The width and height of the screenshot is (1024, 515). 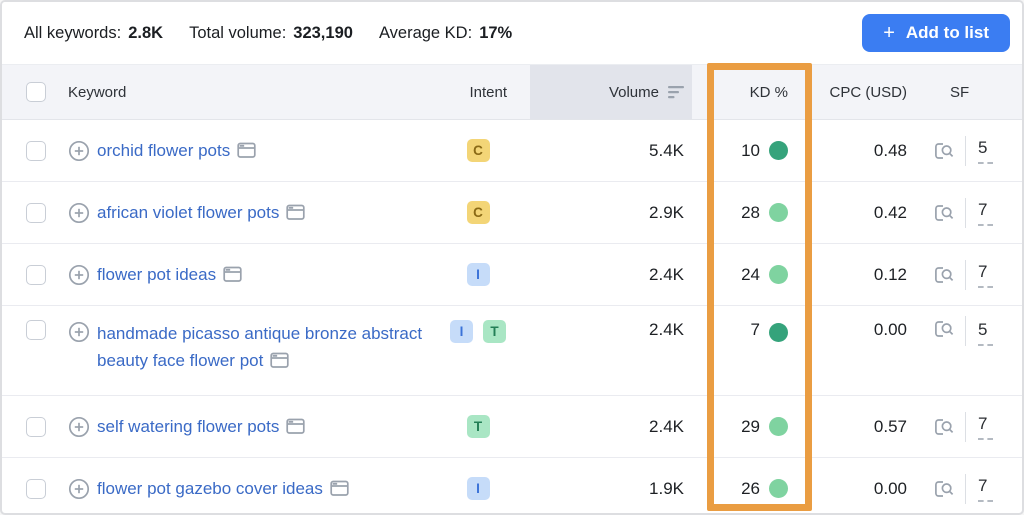 I want to click on kd-value: 28, so click(x=750, y=212).